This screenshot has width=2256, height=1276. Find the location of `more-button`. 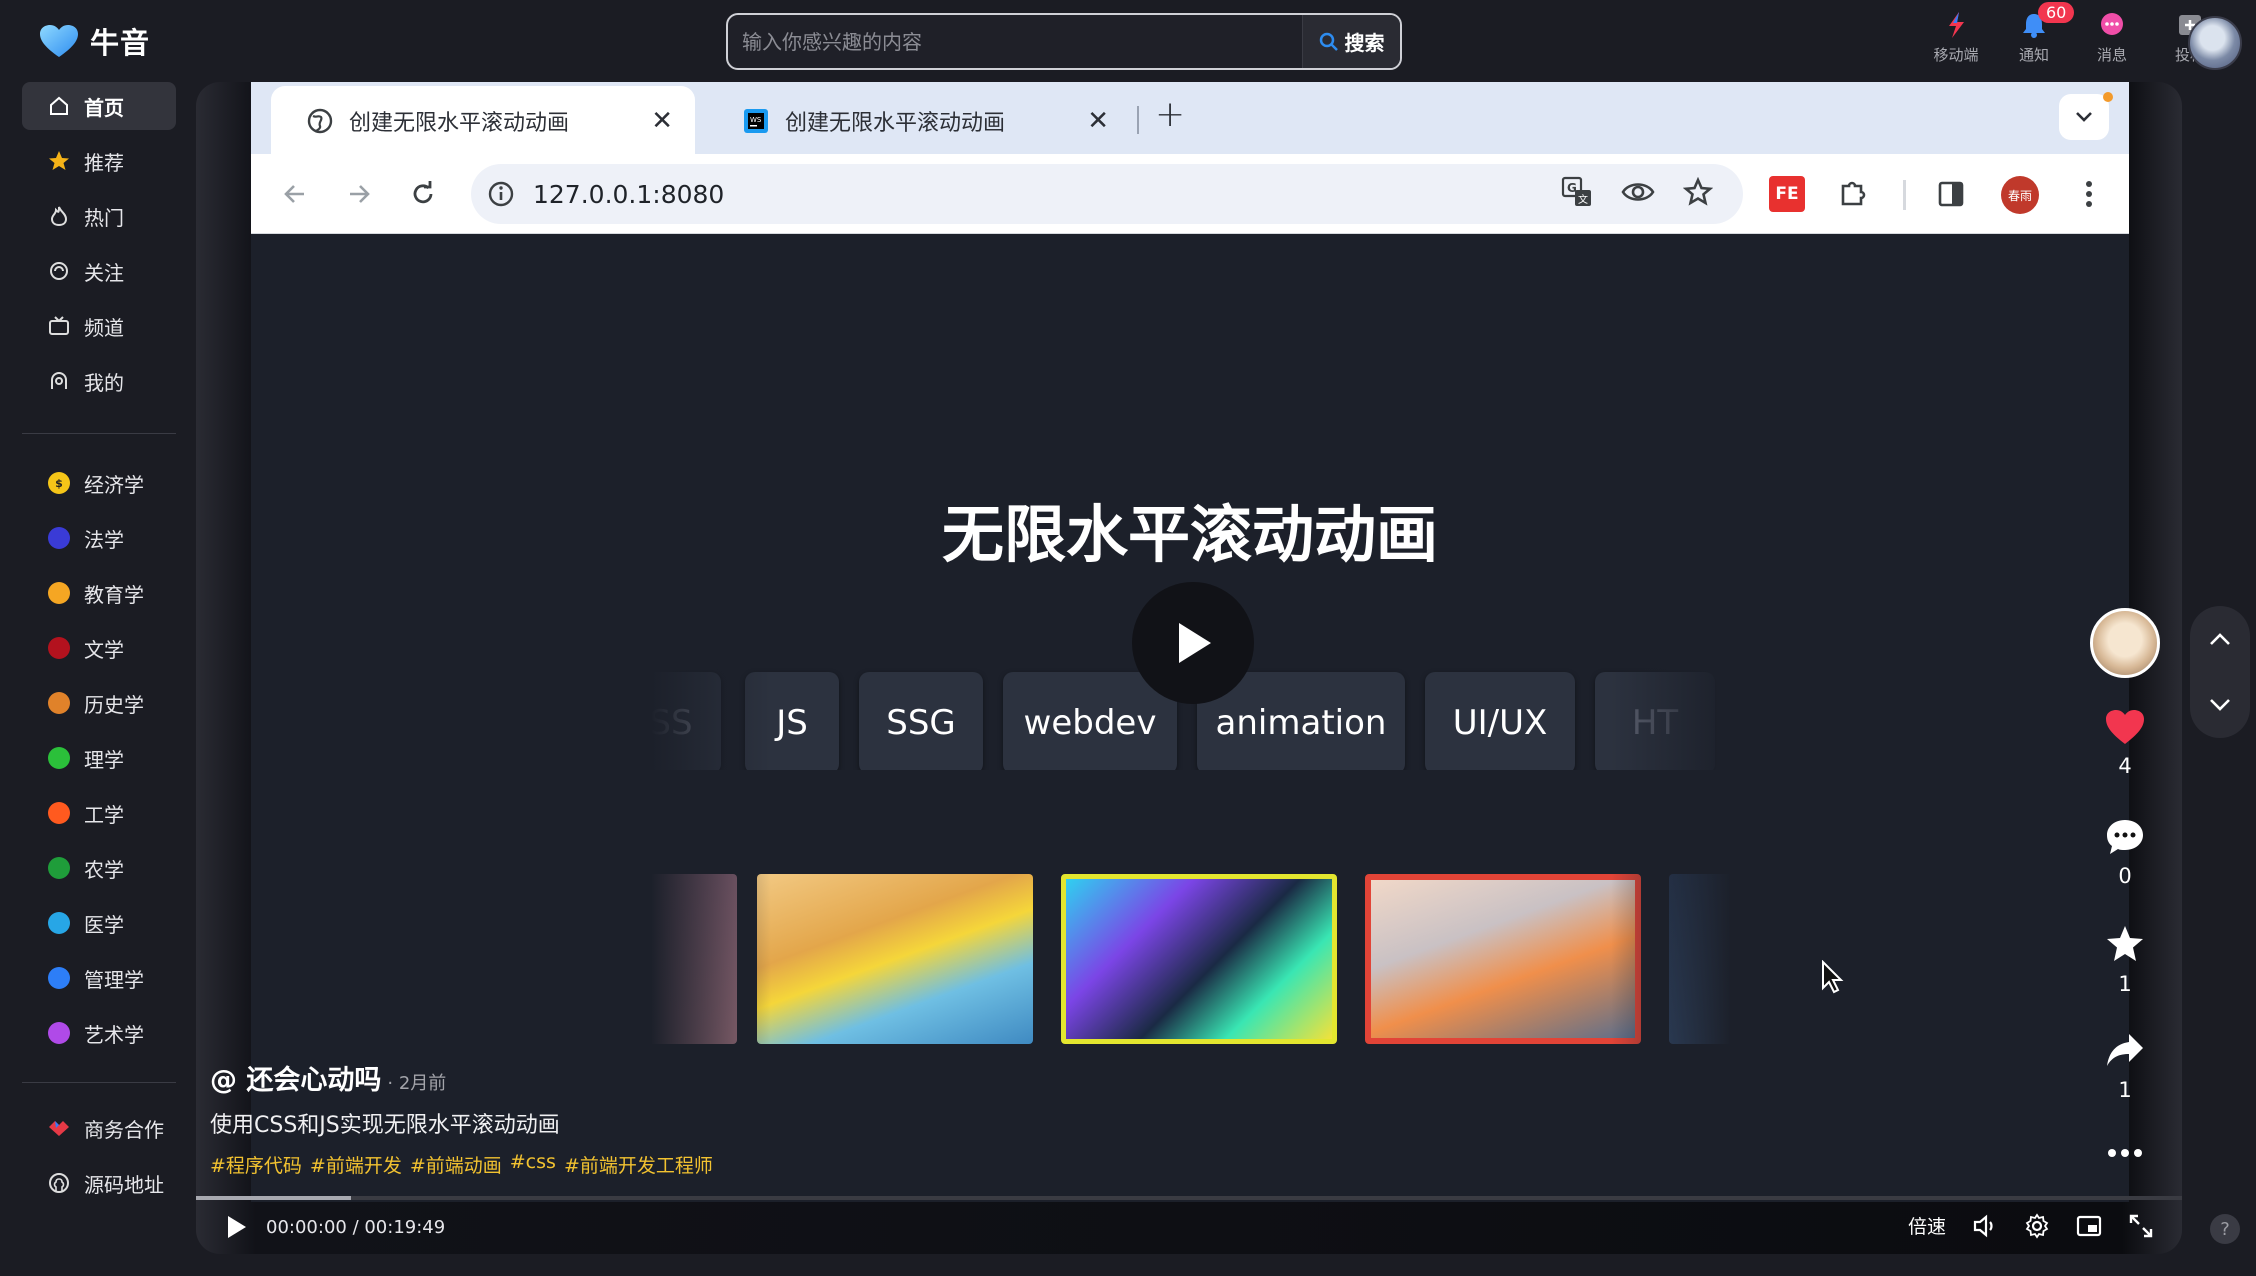

more-button is located at coordinates (2125, 1153).